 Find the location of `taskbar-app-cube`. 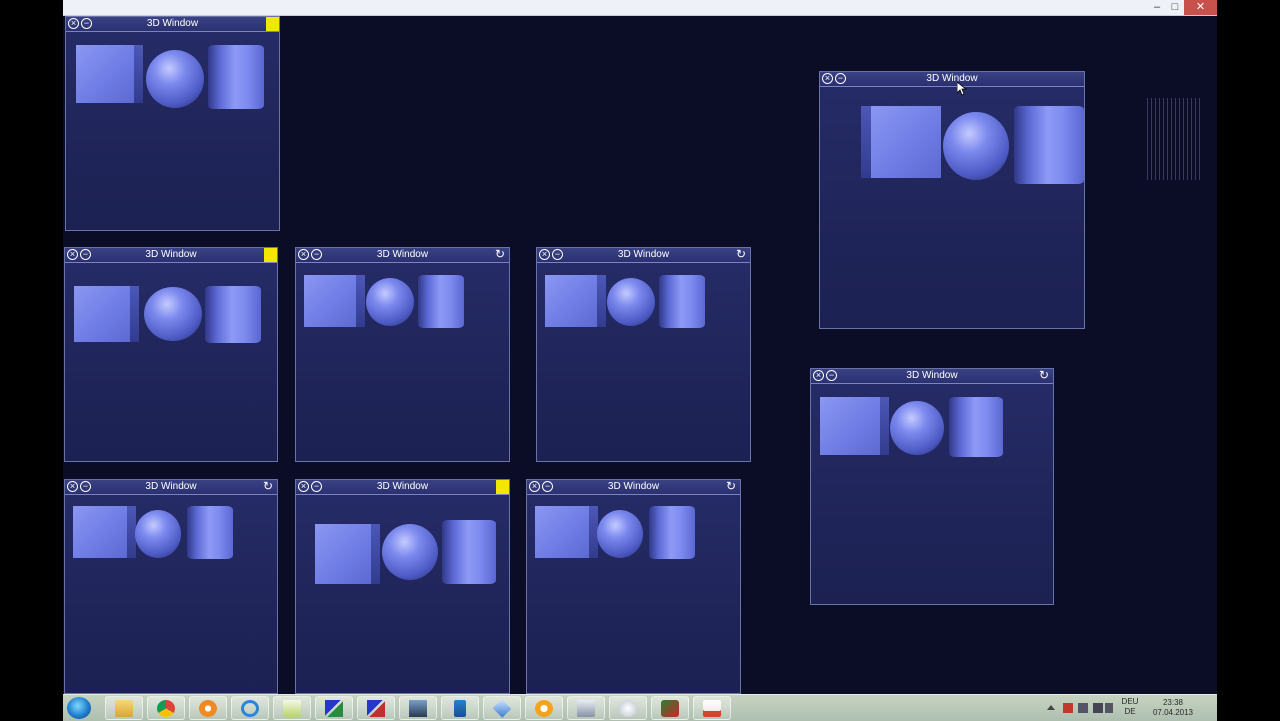

taskbar-app-cube is located at coordinates (502, 708).